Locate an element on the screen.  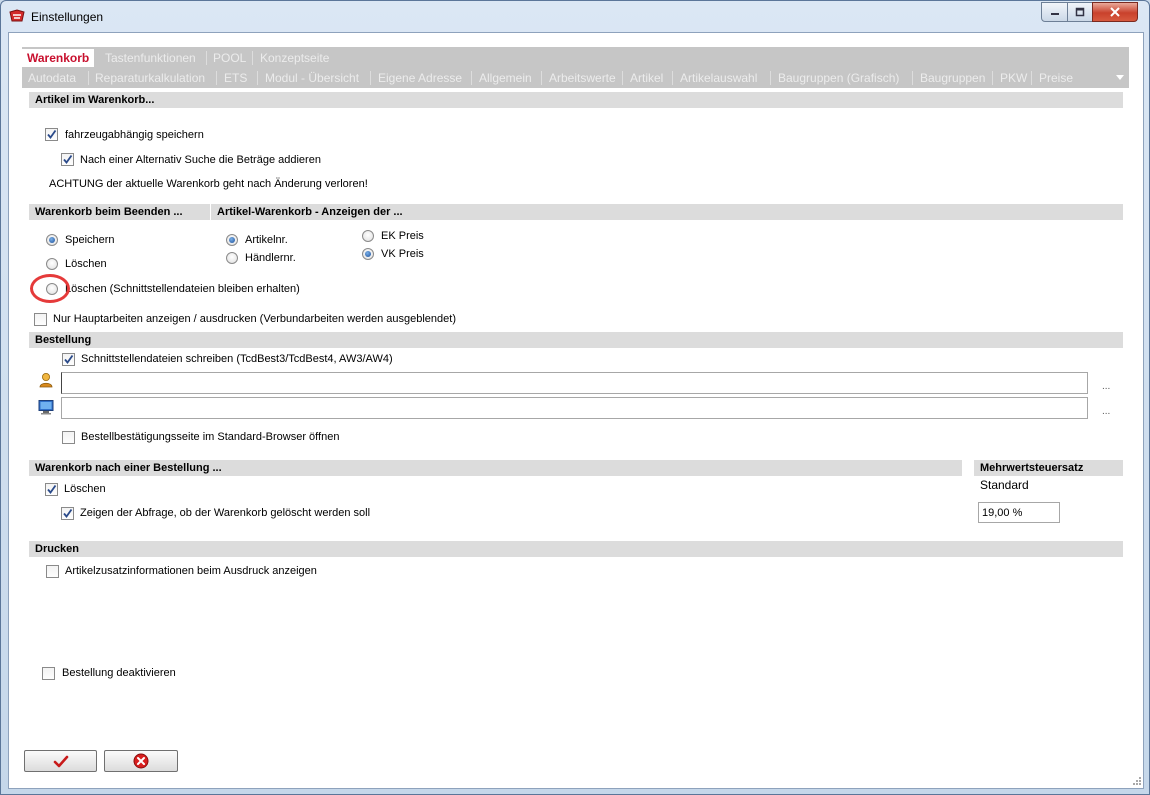
vk-preis-radio is located at coordinates (368, 254).